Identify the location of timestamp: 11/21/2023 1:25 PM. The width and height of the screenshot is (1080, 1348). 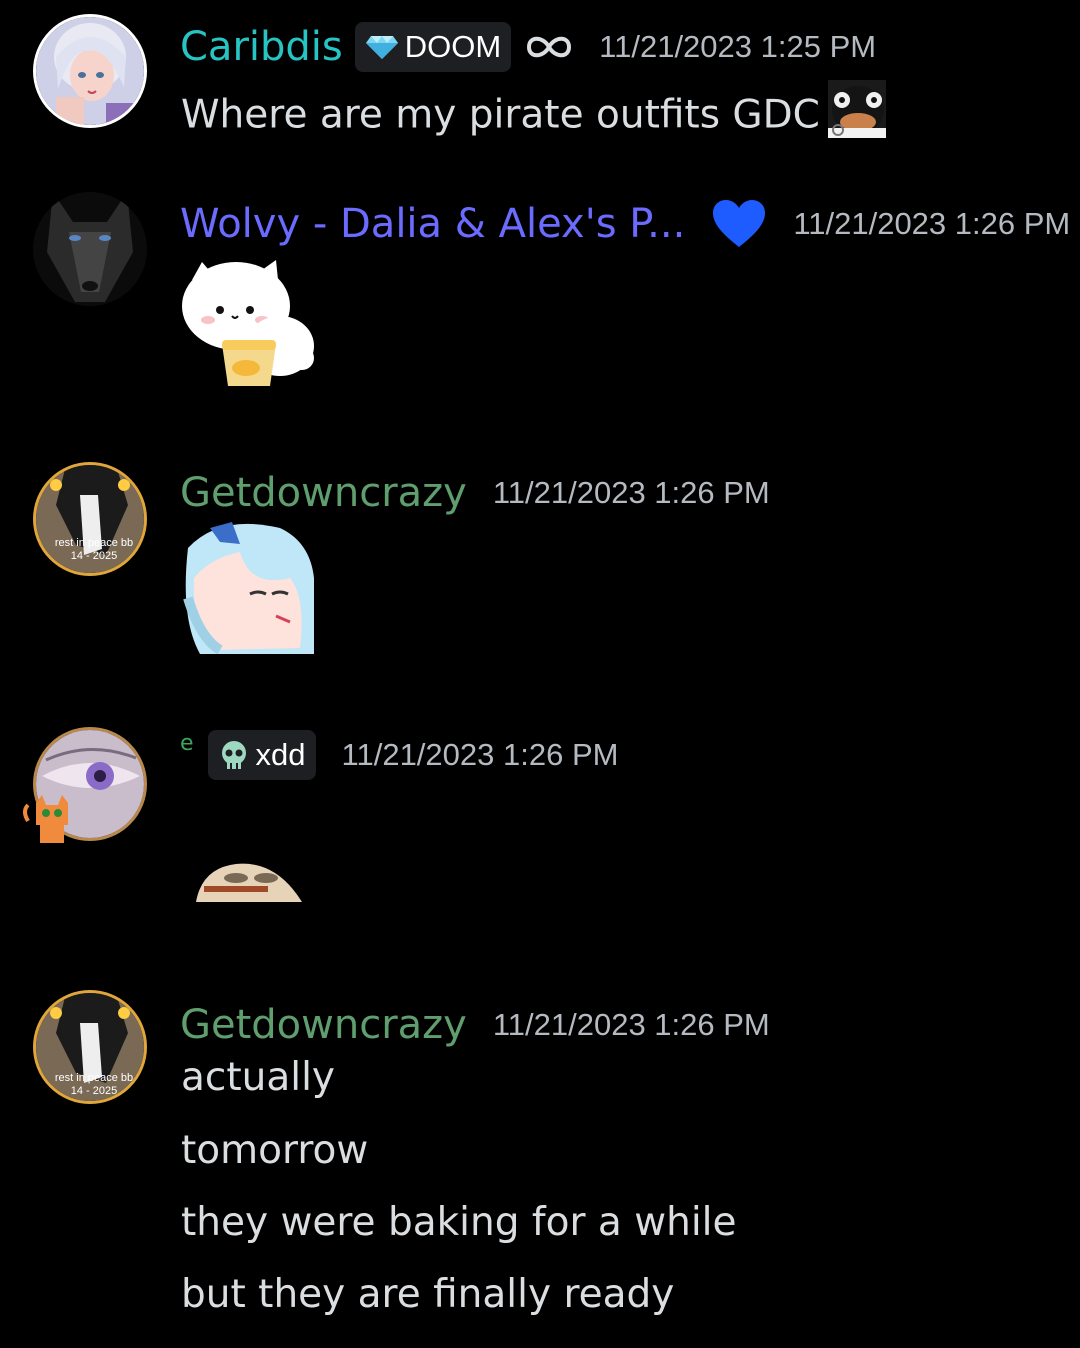
(738, 46).